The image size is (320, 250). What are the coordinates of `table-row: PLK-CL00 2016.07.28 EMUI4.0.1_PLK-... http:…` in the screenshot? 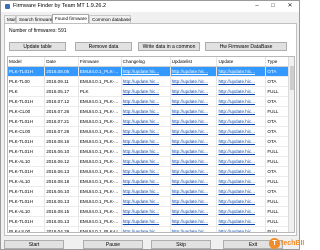 It's located at (151, 132).